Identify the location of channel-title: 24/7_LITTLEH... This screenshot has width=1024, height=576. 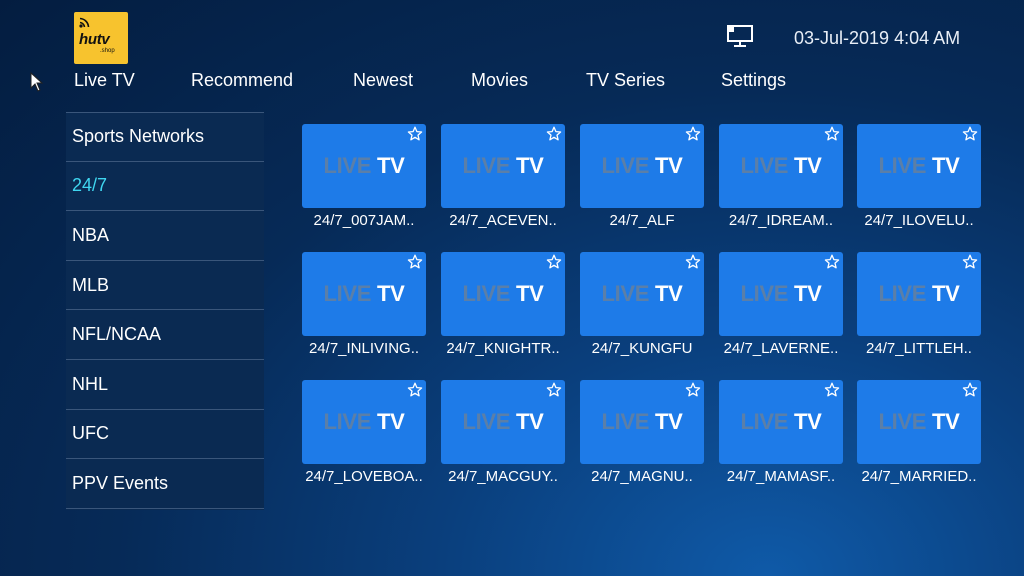
(919, 348).